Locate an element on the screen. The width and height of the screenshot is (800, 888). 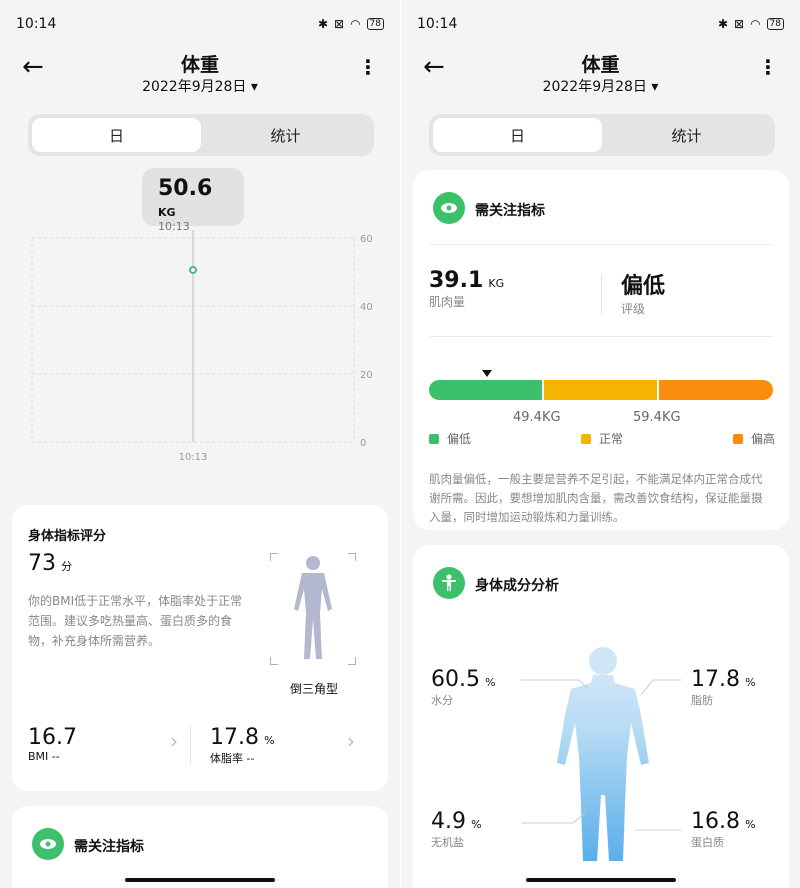
water-value: 60.5 is located at coordinates (455, 679).